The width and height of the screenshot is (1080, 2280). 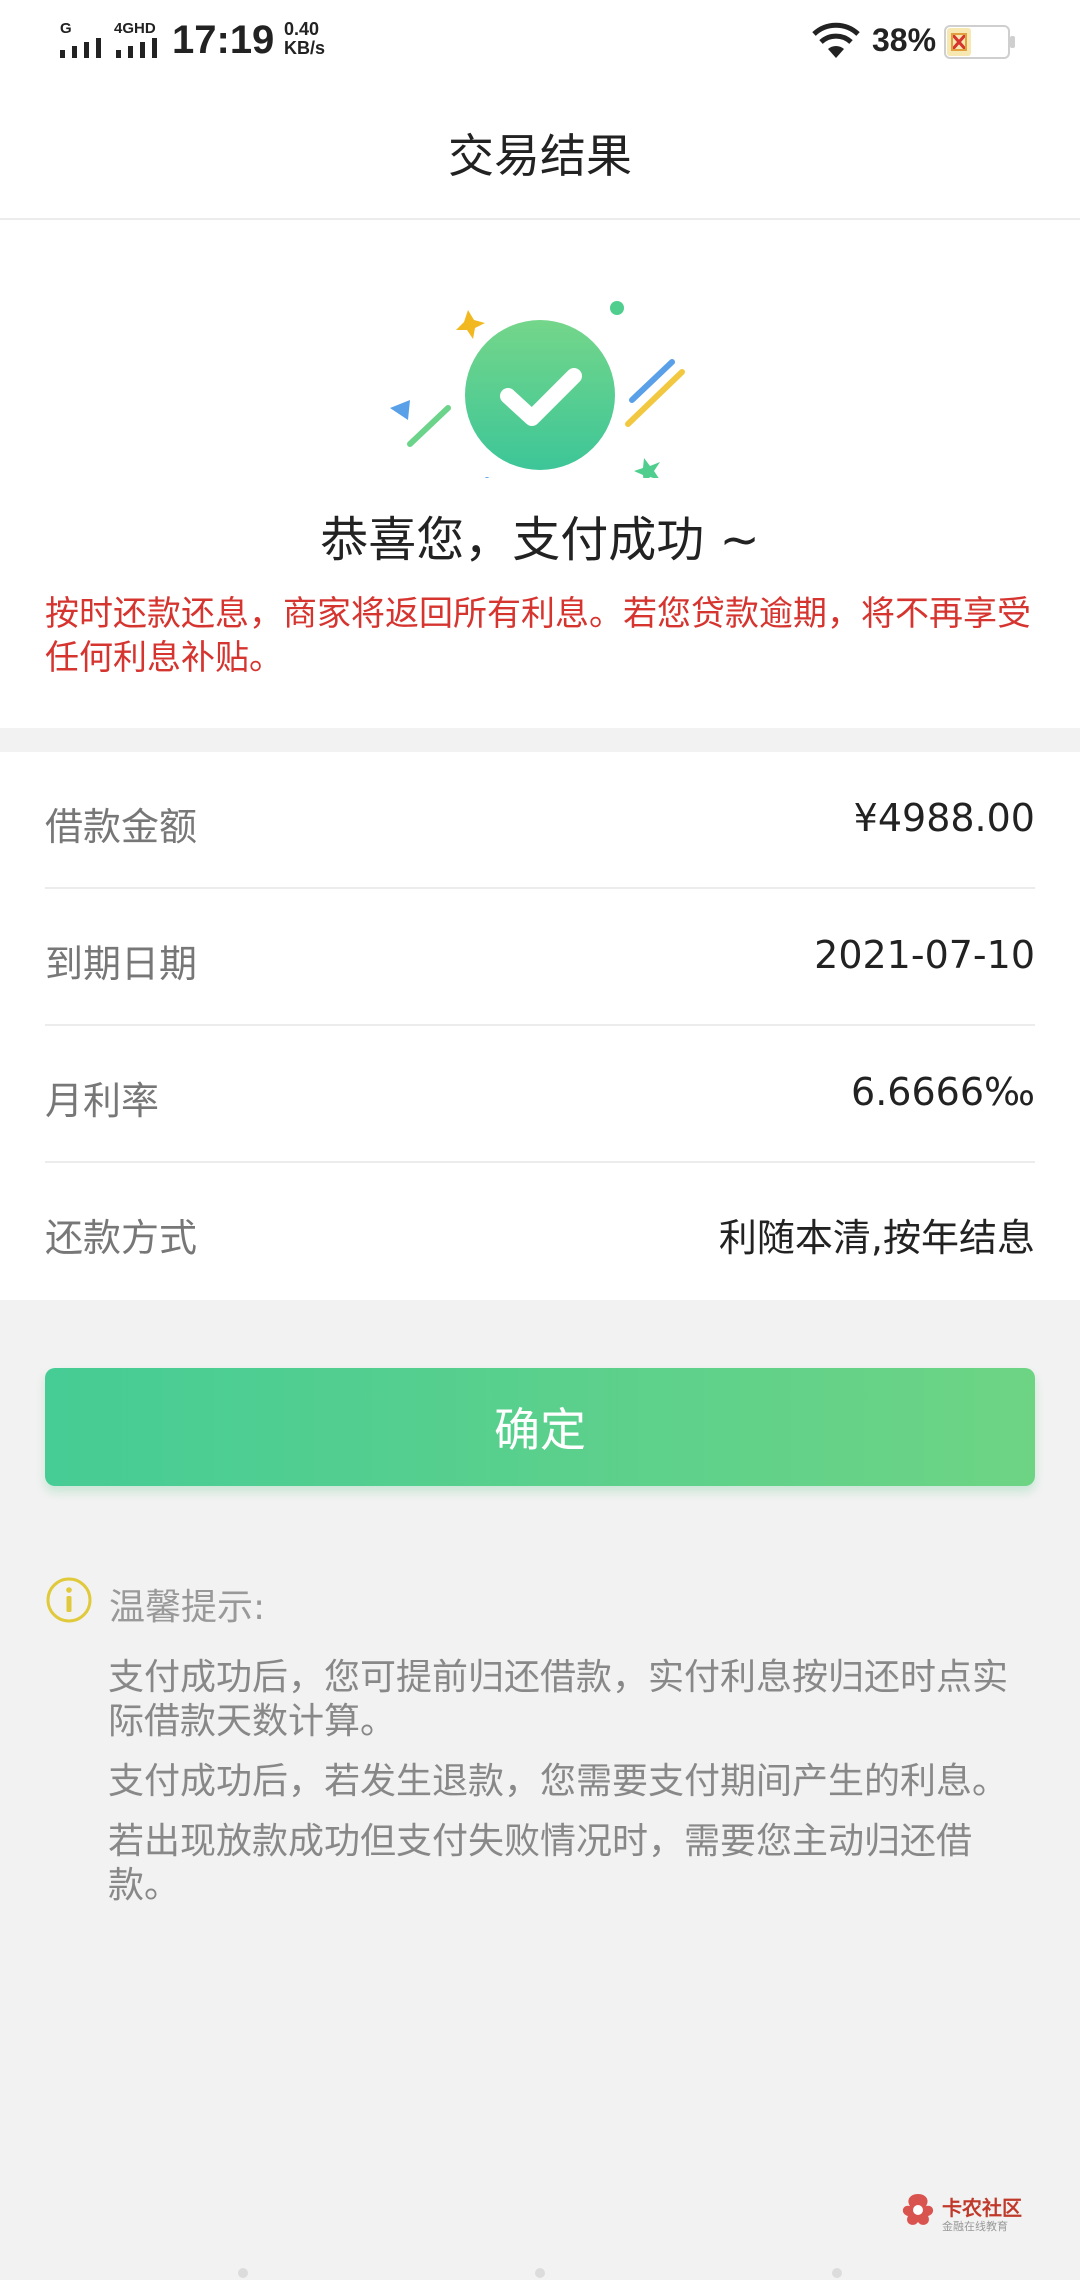 I want to click on battery-percentage: 38%, so click(x=904, y=40).